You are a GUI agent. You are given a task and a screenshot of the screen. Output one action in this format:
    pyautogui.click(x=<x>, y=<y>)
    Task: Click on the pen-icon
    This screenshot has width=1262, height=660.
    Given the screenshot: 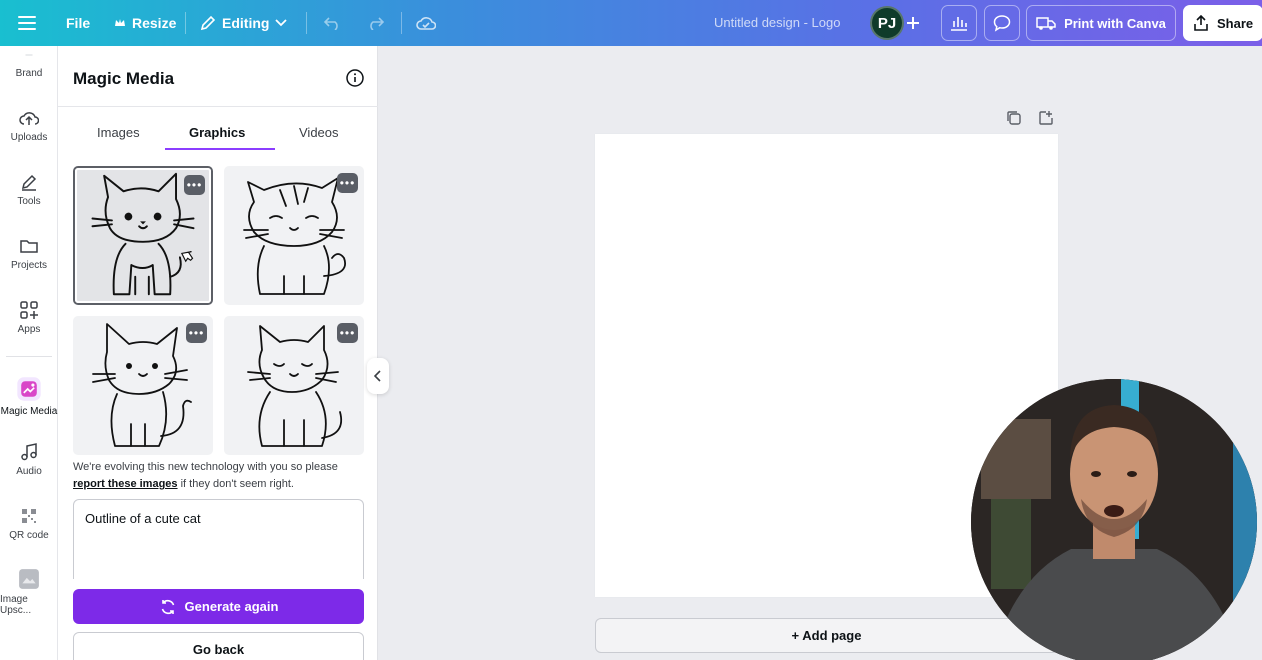 What is the action you would take?
    pyautogui.click(x=29, y=182)
    